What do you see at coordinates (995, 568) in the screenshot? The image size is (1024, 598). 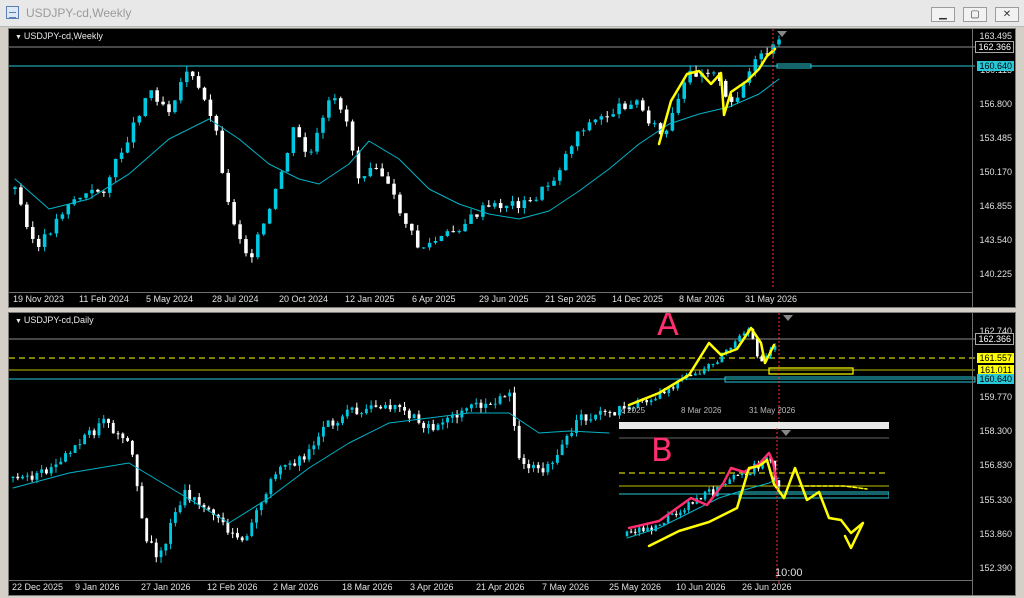 I see `price-tick: 152.390` at bounding box center [995, 568].